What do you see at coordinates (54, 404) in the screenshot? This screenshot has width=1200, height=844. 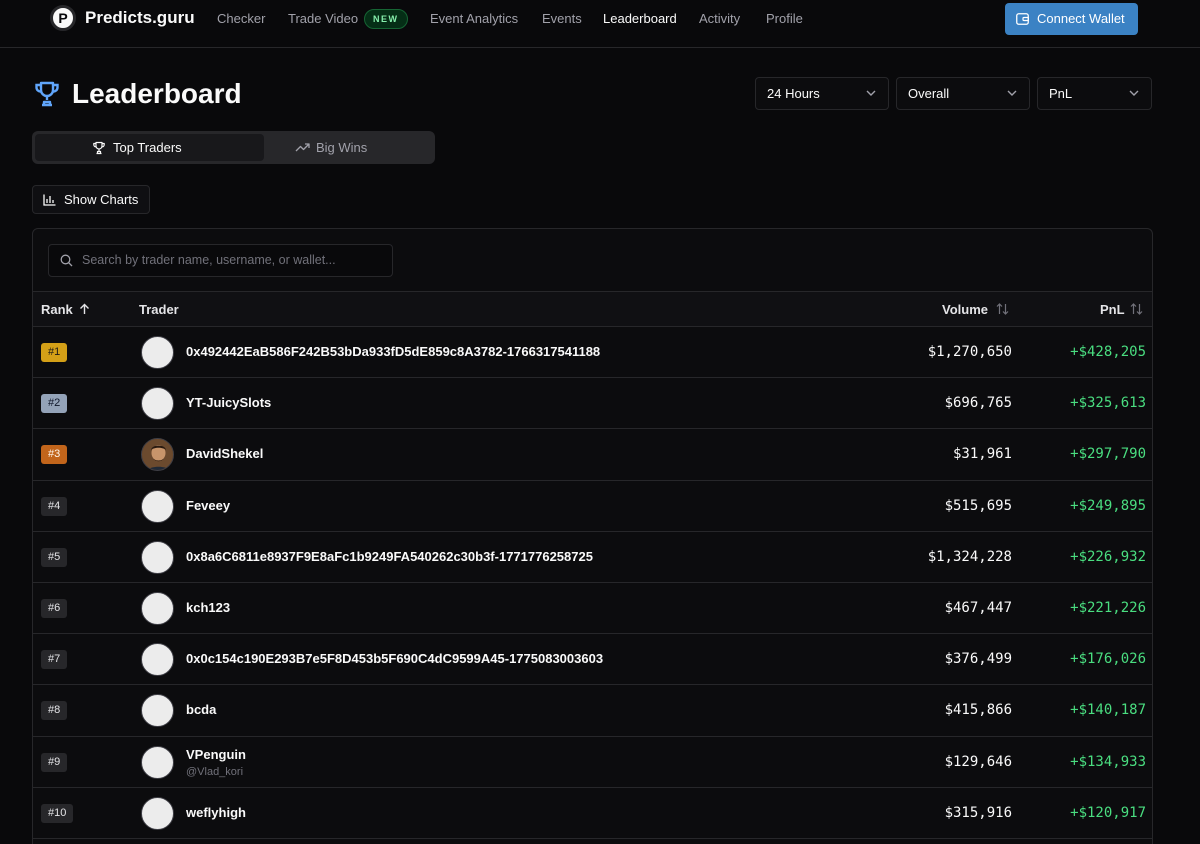 I see `rank-badge: #2` at bounding box center [54, 404].